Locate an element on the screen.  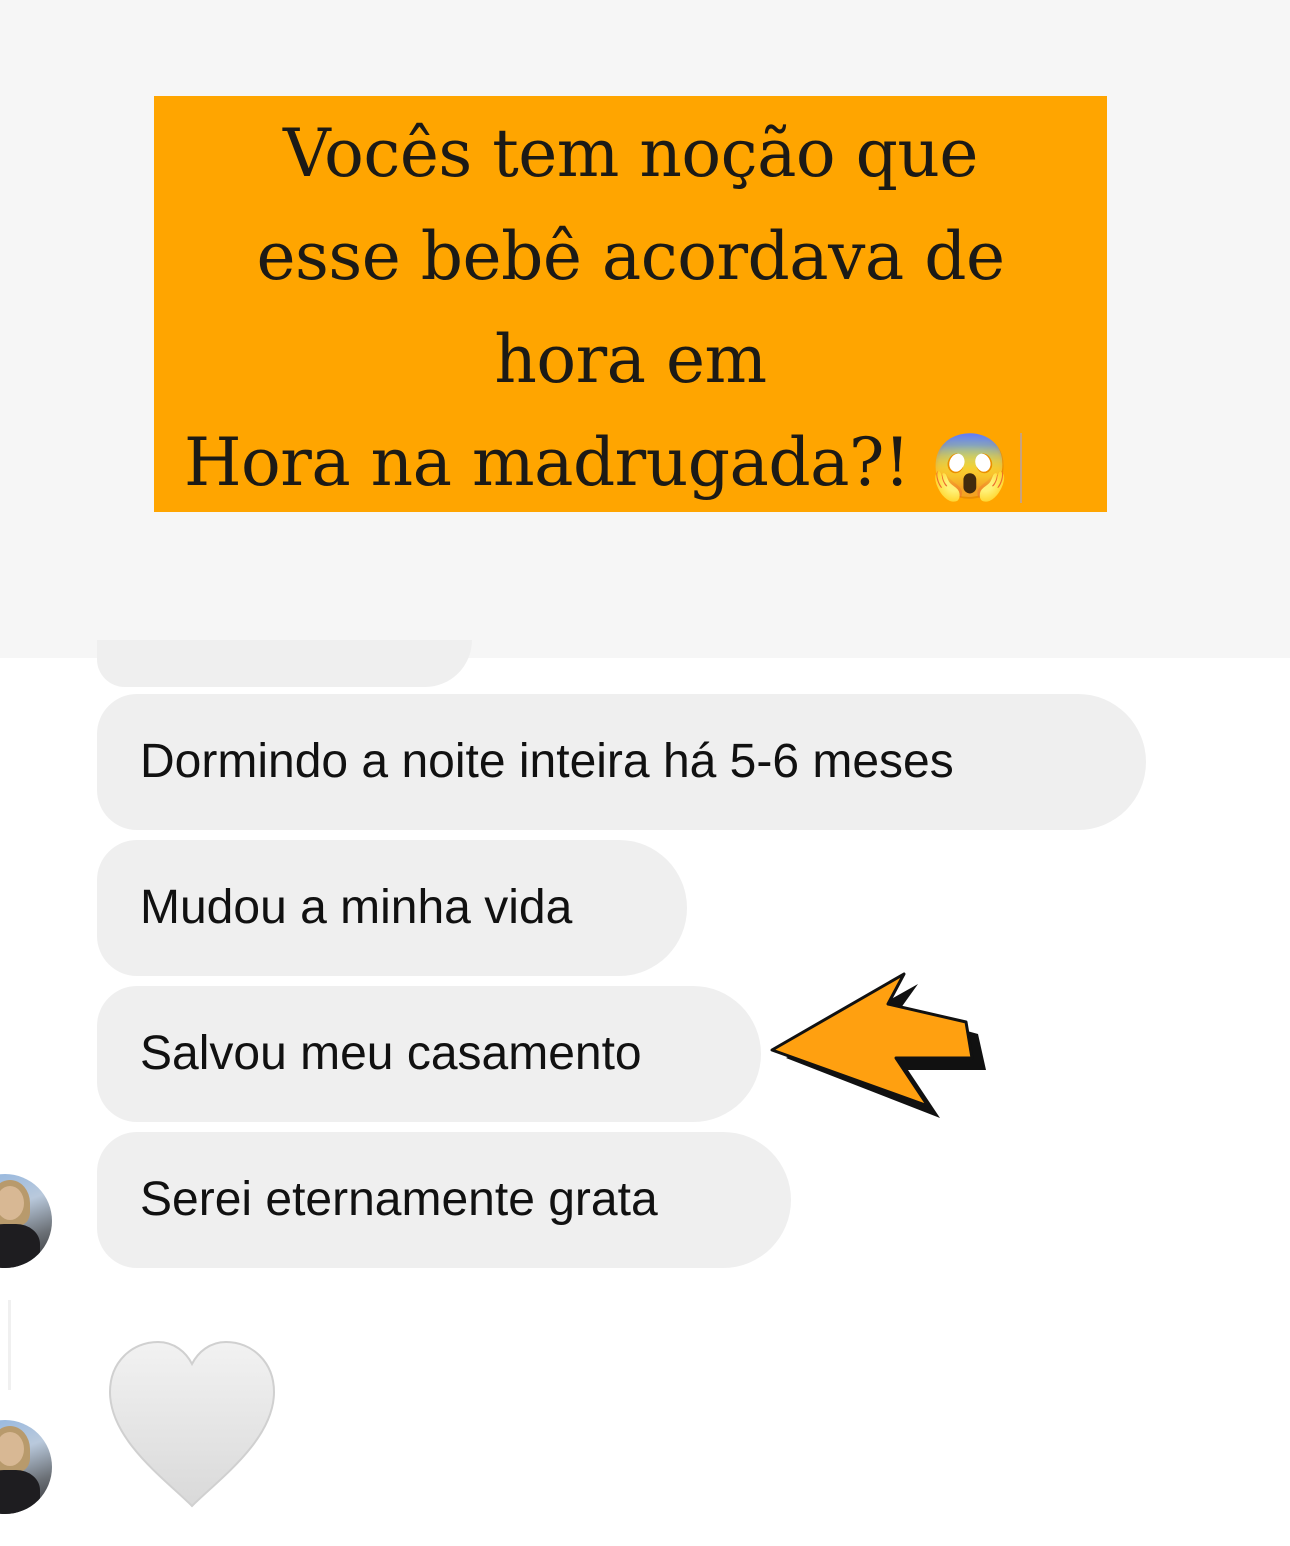
text-cursor is located at coordinates (1020, 468).